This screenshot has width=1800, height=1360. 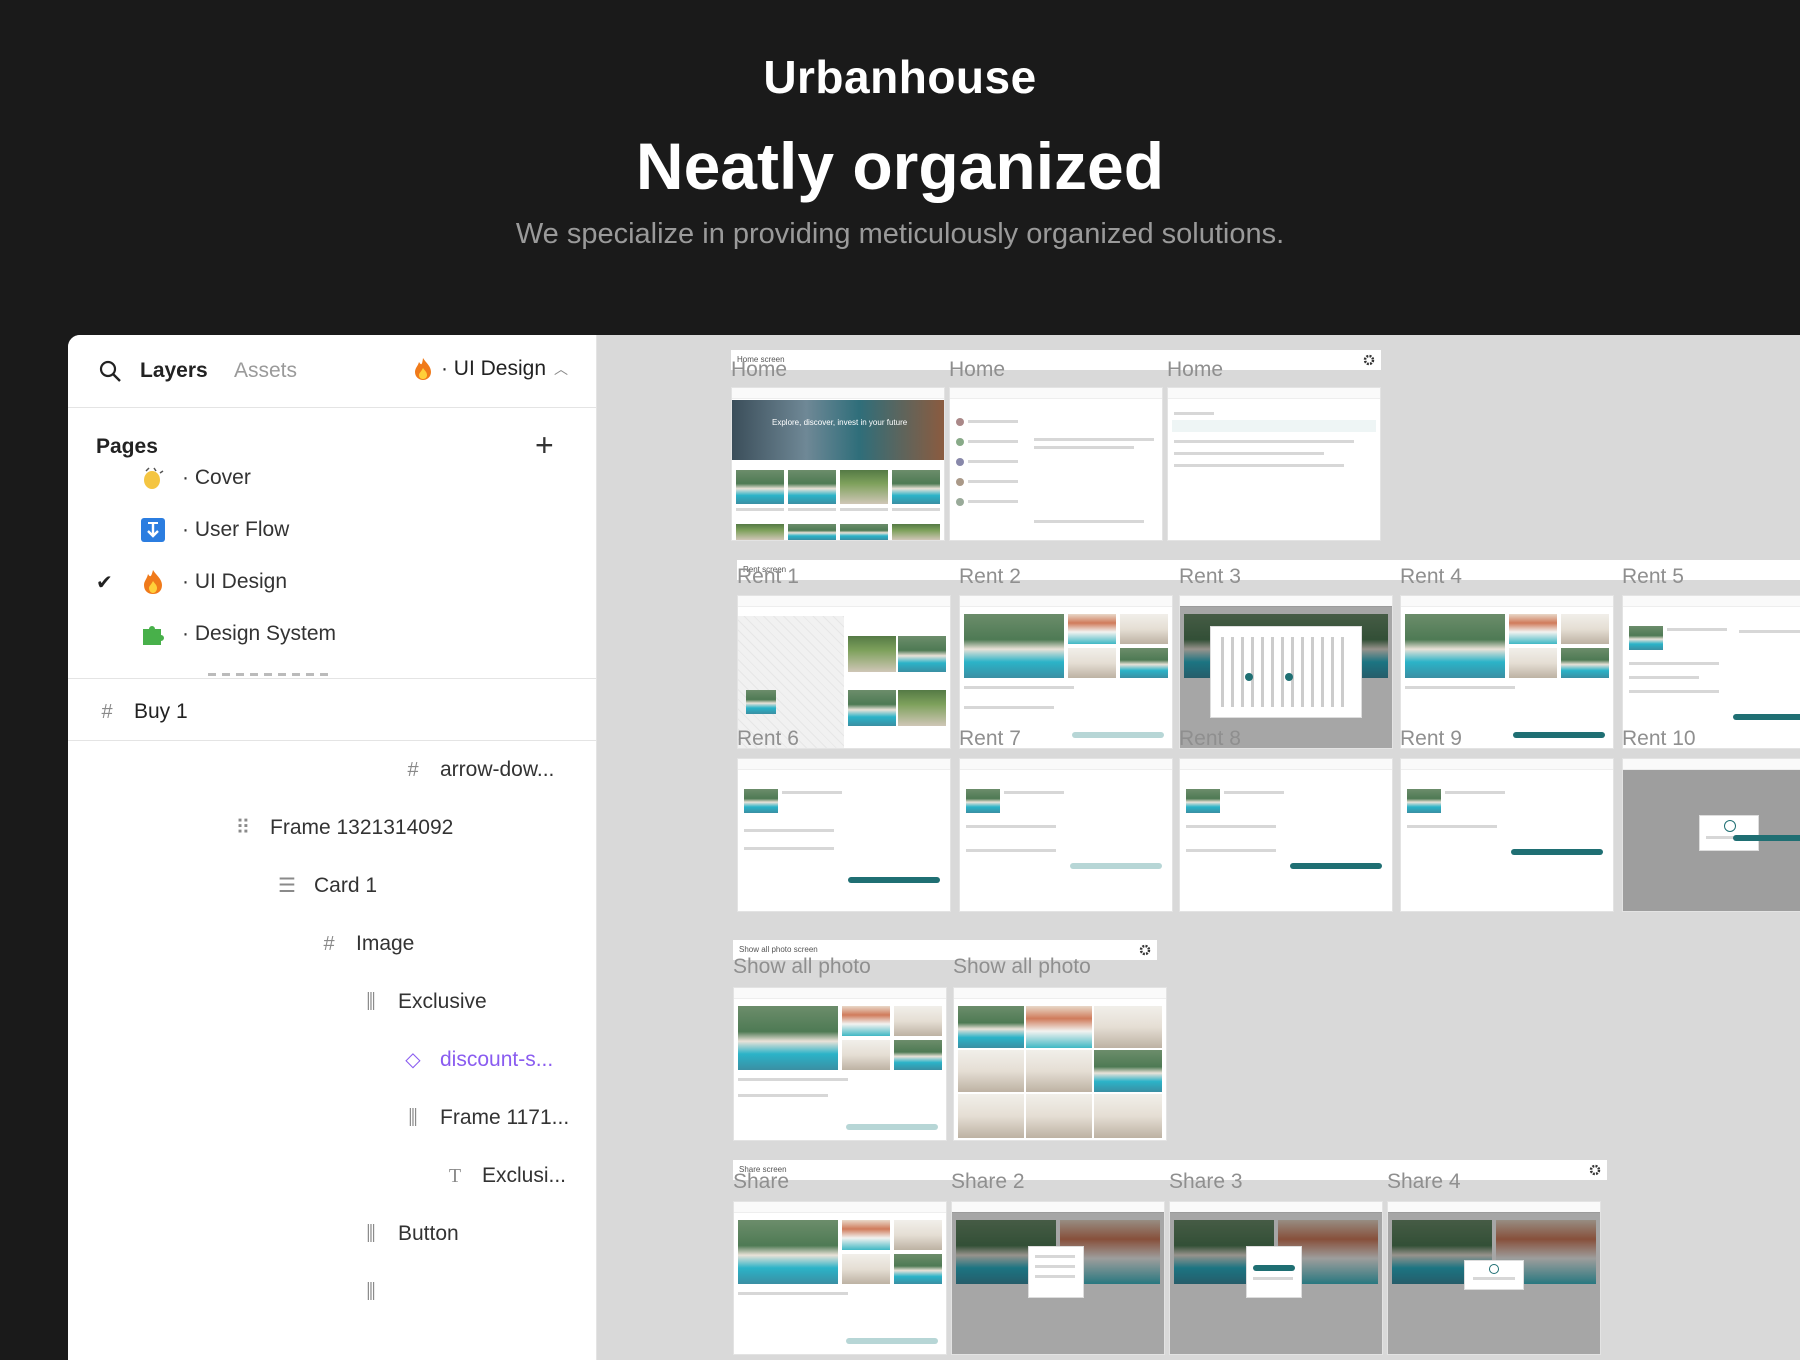 What do you see at coordinates (1659, 738) in the screenshot?
I see `frame-label: Rent 10` at bounding box center [1659, 738].